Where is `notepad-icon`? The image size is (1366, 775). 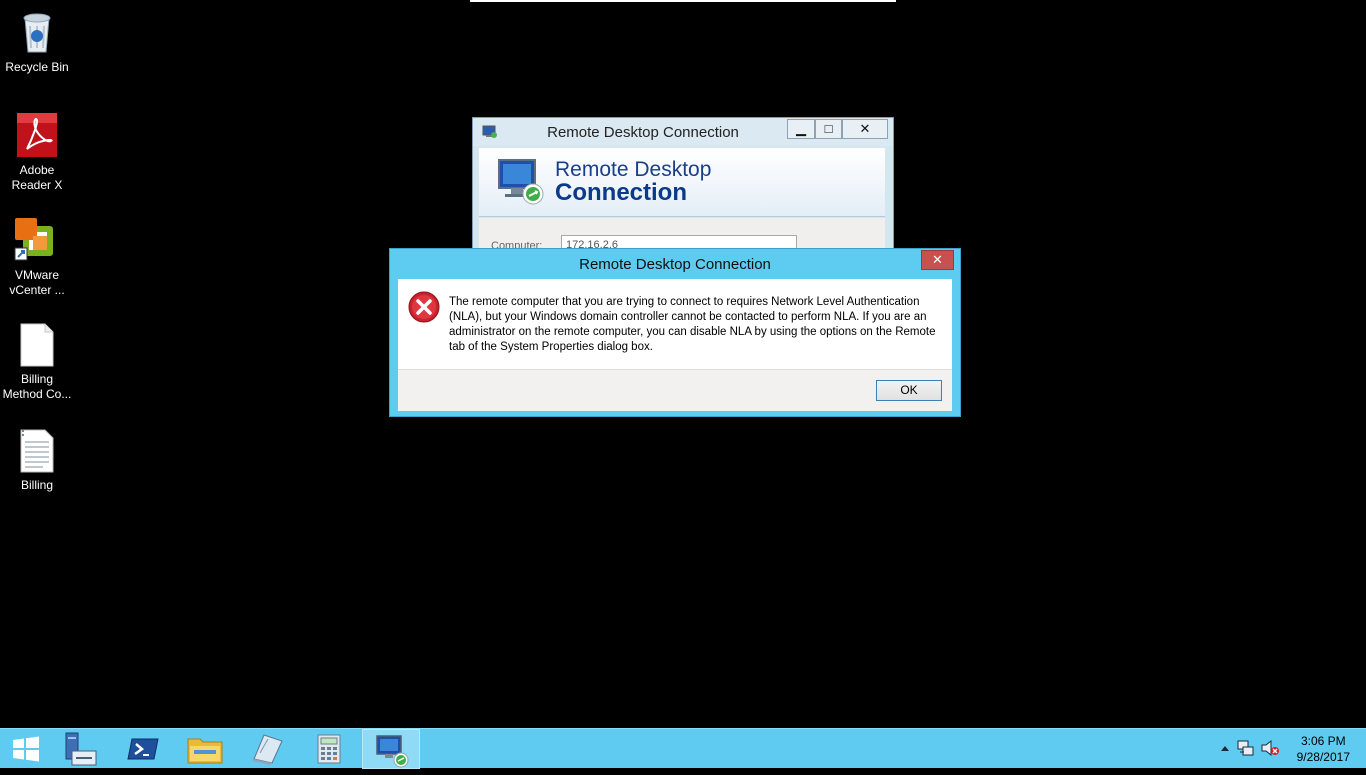
notepad-icon is located at coordinates (267, 749).